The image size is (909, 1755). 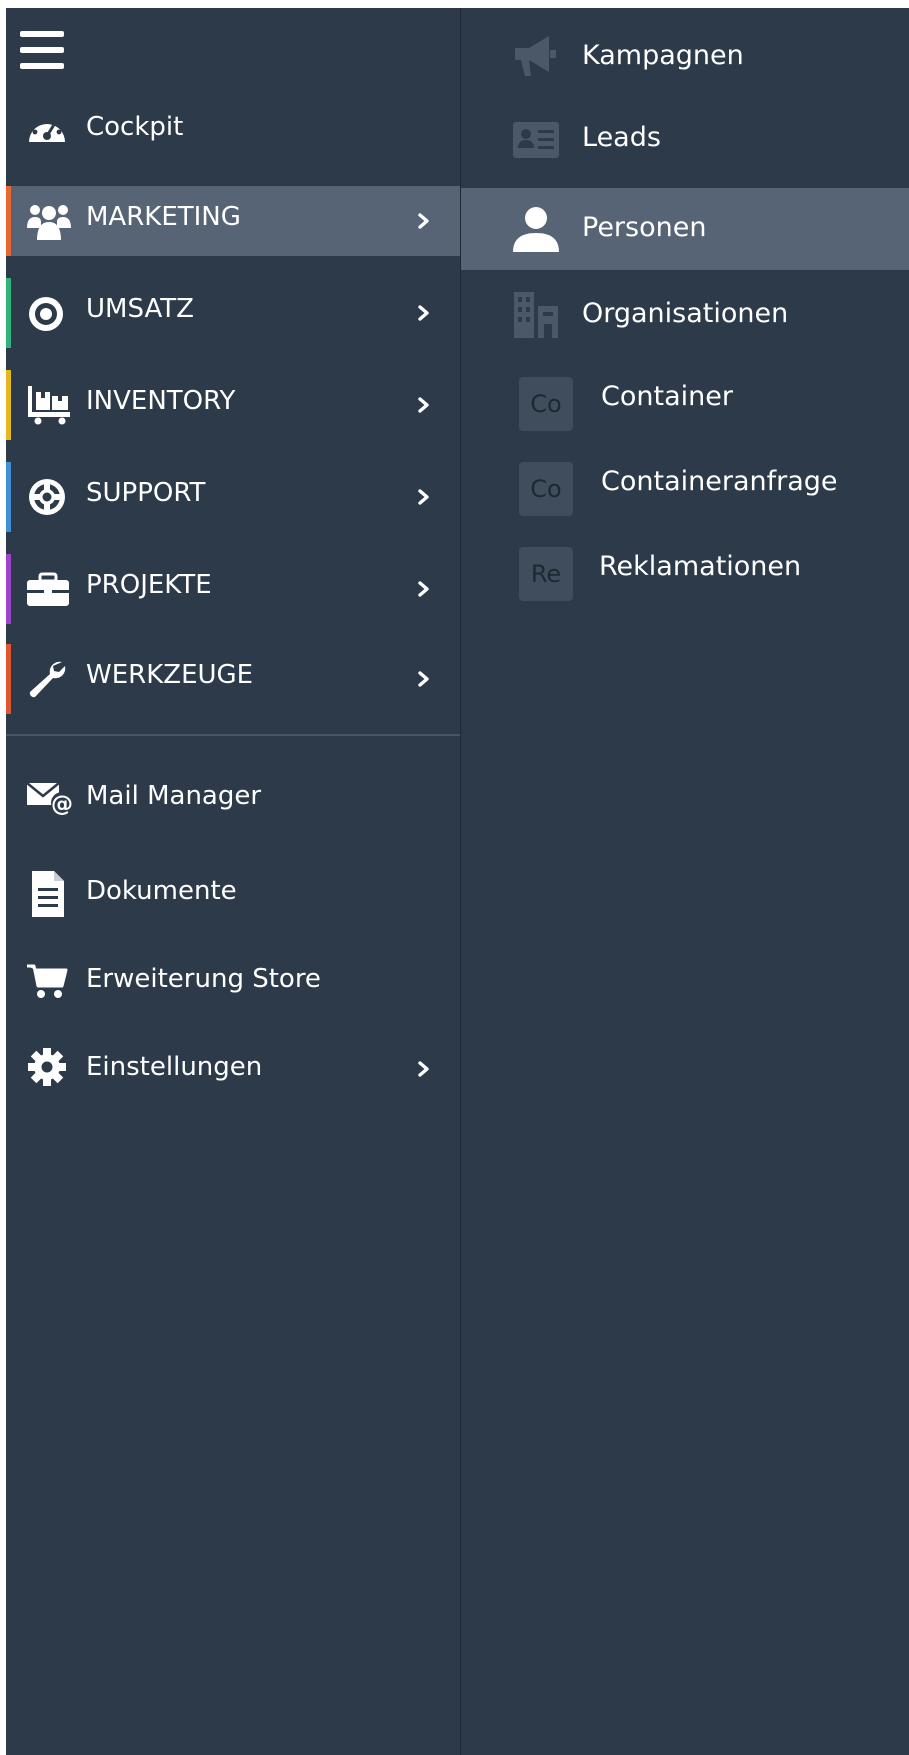 I want to click on sidebar-item-mail-manager: @ Mail Manager, so click(x=233, y=796).